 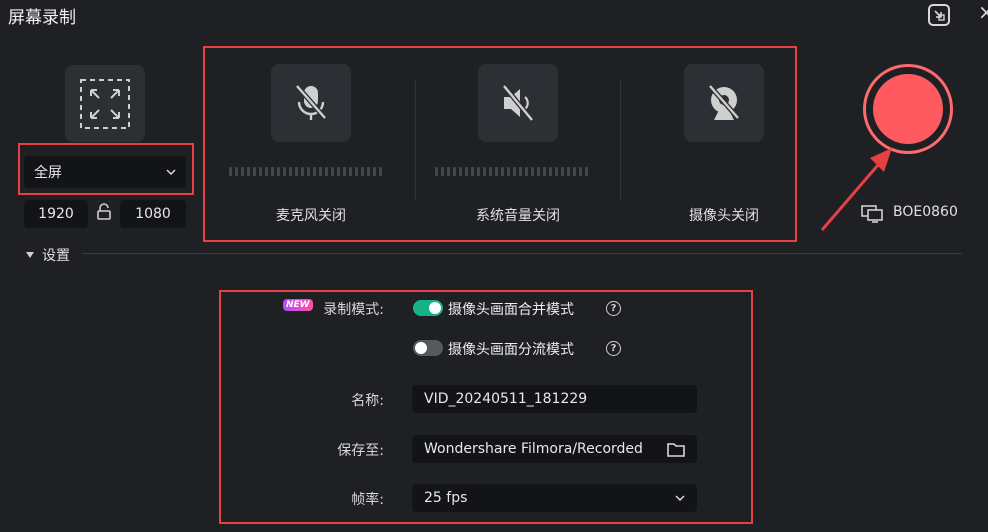 What do you see at coordinates (305, 171) in the screenshot?
I see `mic-level-meter` at bounding box center [305, 171].